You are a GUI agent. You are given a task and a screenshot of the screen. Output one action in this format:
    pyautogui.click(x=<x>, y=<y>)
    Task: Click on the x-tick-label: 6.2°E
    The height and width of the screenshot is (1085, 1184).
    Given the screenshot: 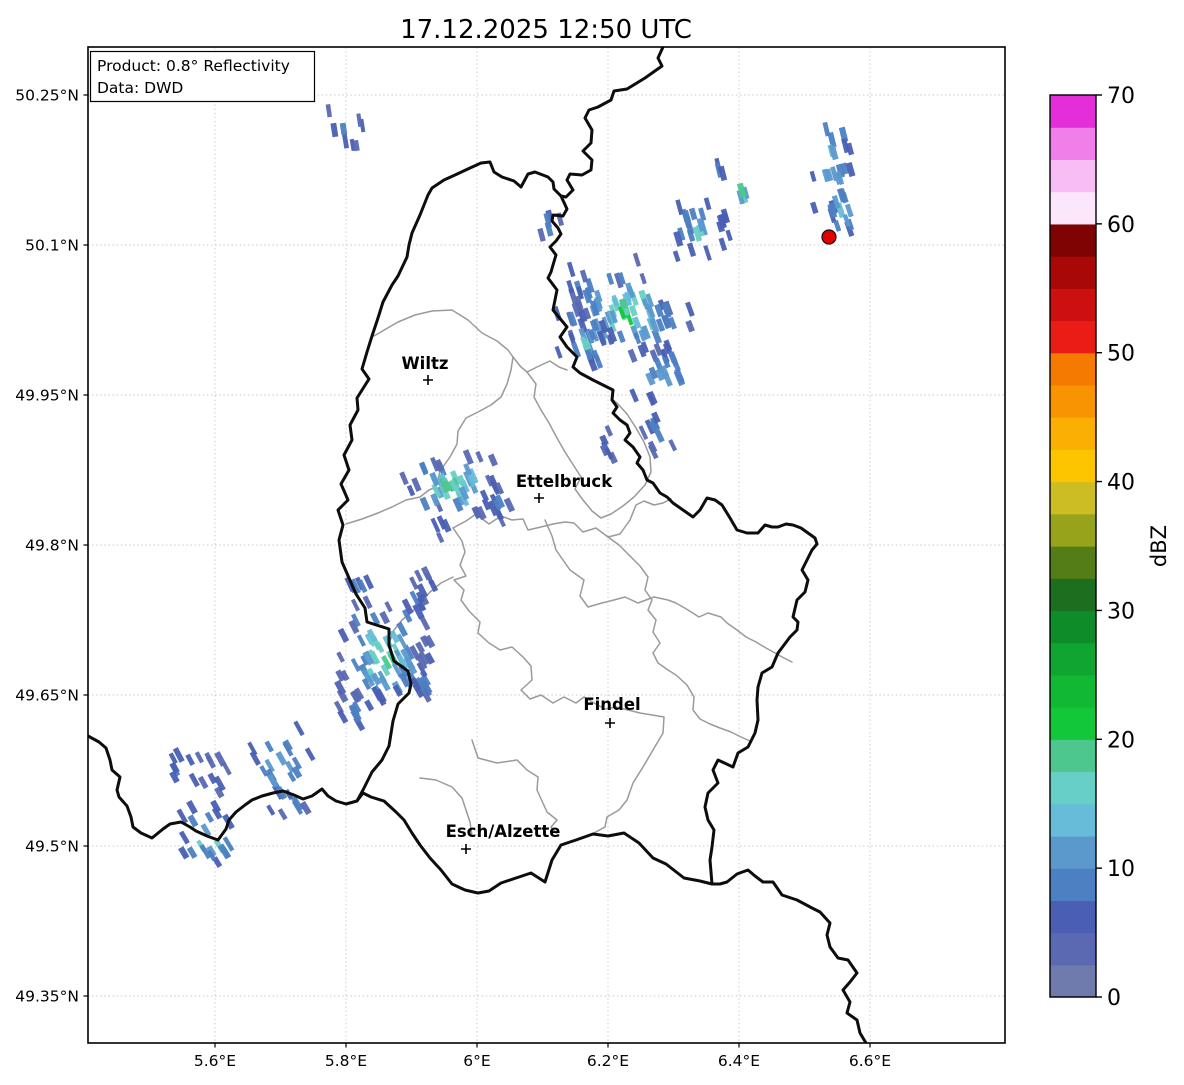 What is the action you would take?
    pyautogui.click(x=608, y=1061)
    